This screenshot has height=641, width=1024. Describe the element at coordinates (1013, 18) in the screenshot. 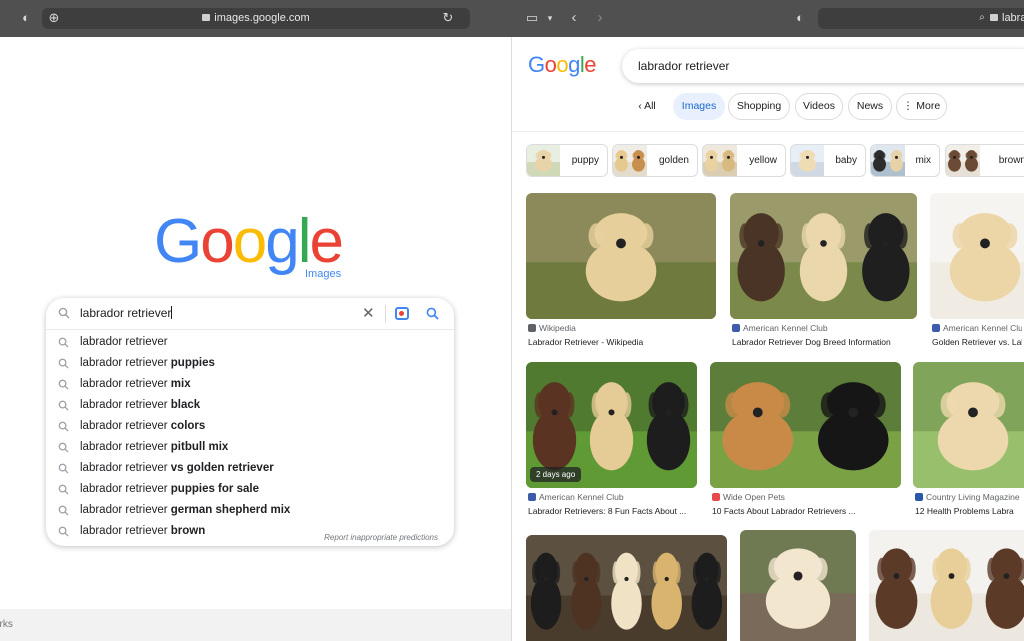

I see `right-url-text: labrac` at that location.